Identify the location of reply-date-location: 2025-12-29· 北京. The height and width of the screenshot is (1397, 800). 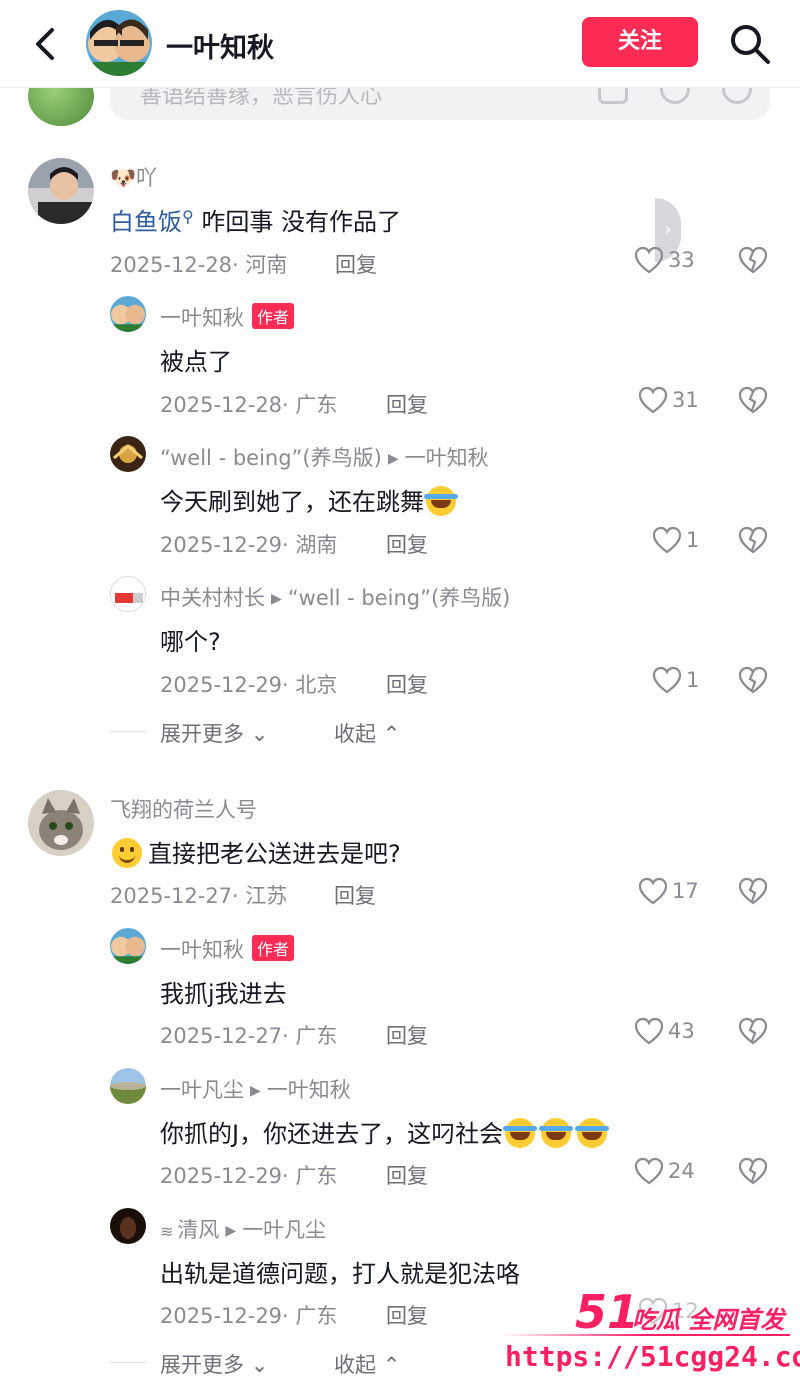
(249, 685).